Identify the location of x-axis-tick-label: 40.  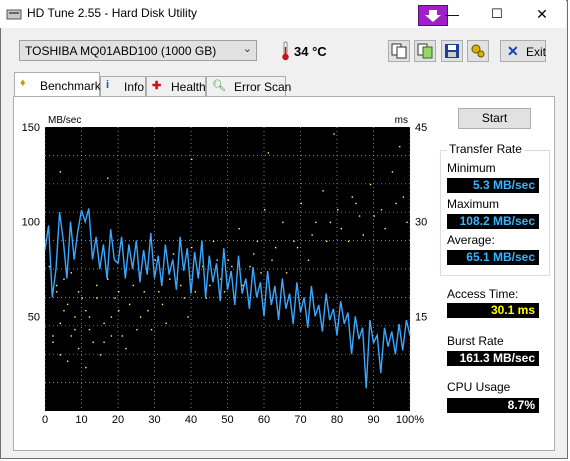
(191, 420).